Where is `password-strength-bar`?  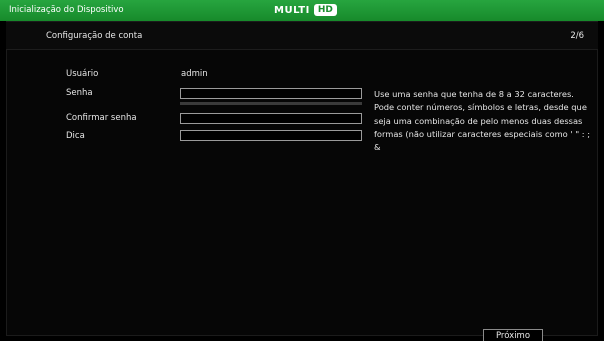
password-strength-bar is located at coordinates (271, 103).